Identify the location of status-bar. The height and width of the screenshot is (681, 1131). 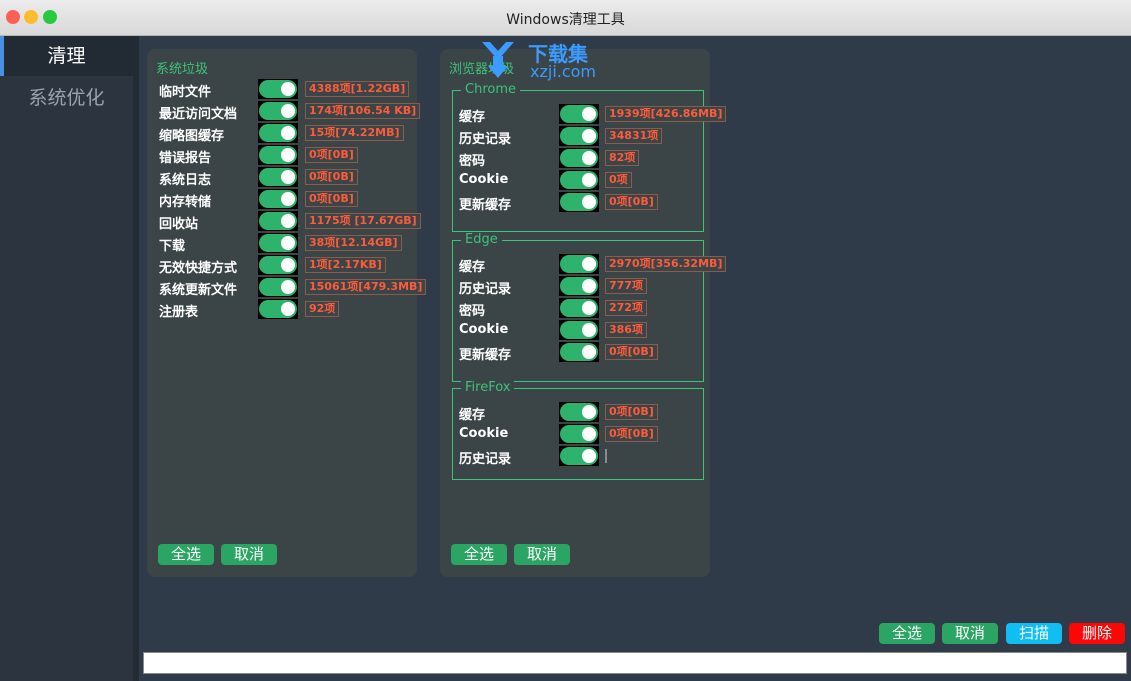
(635, 663).